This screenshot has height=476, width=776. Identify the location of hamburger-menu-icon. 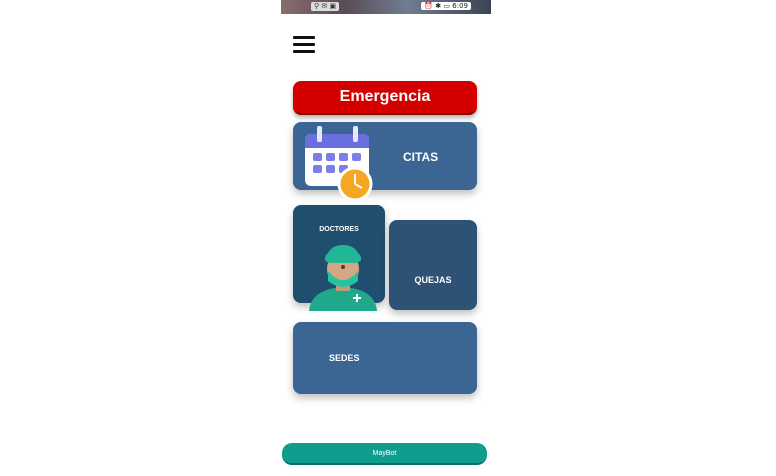
(304, 45).